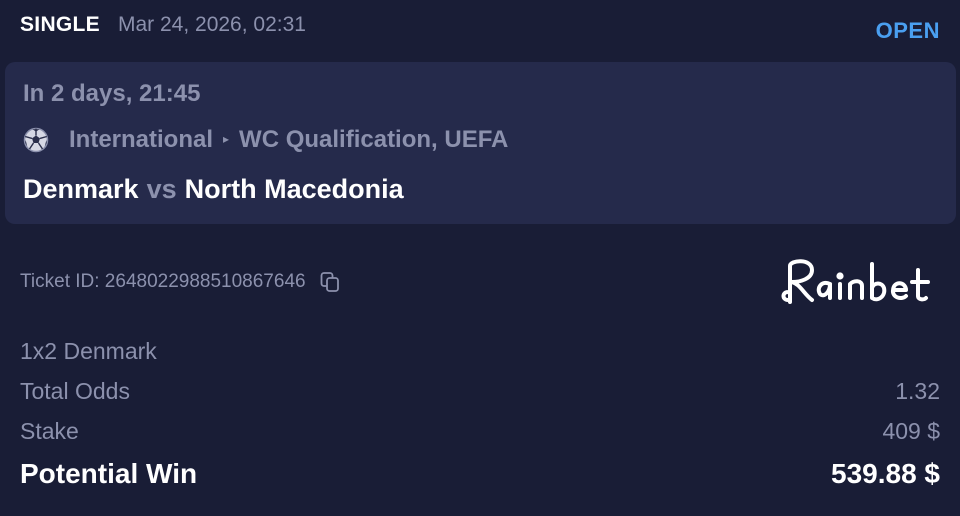 The image size is (960, 516). I want to click on vs-label: vs, so click(161, 189).